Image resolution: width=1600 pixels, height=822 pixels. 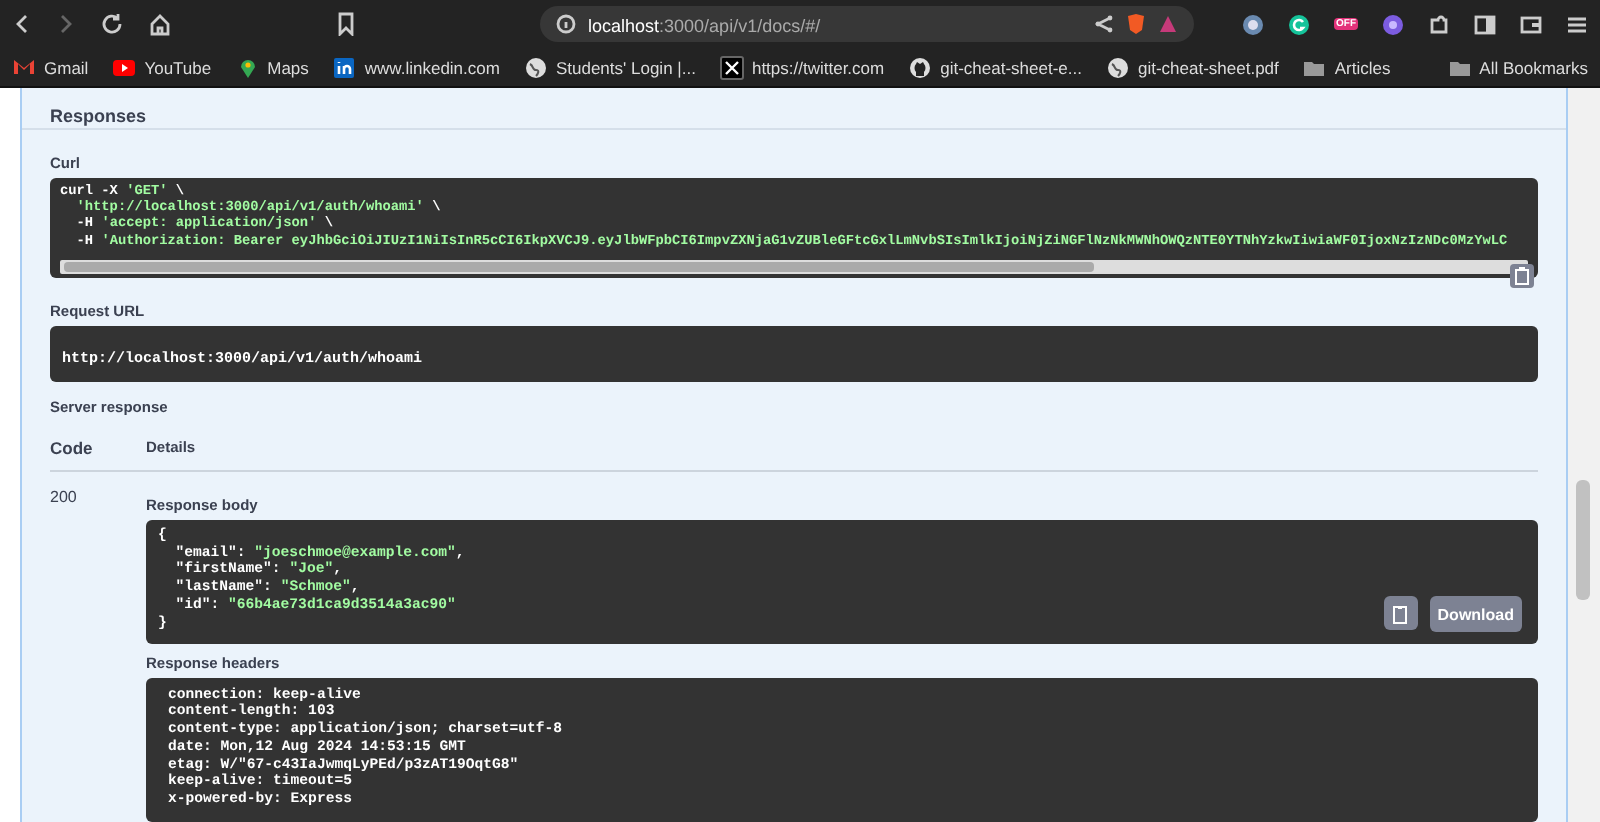 What do you see at coordinates (1346, 67) in the screenshot?
I see `bookmark-link: Articles` at bounding box center [1346, 67].